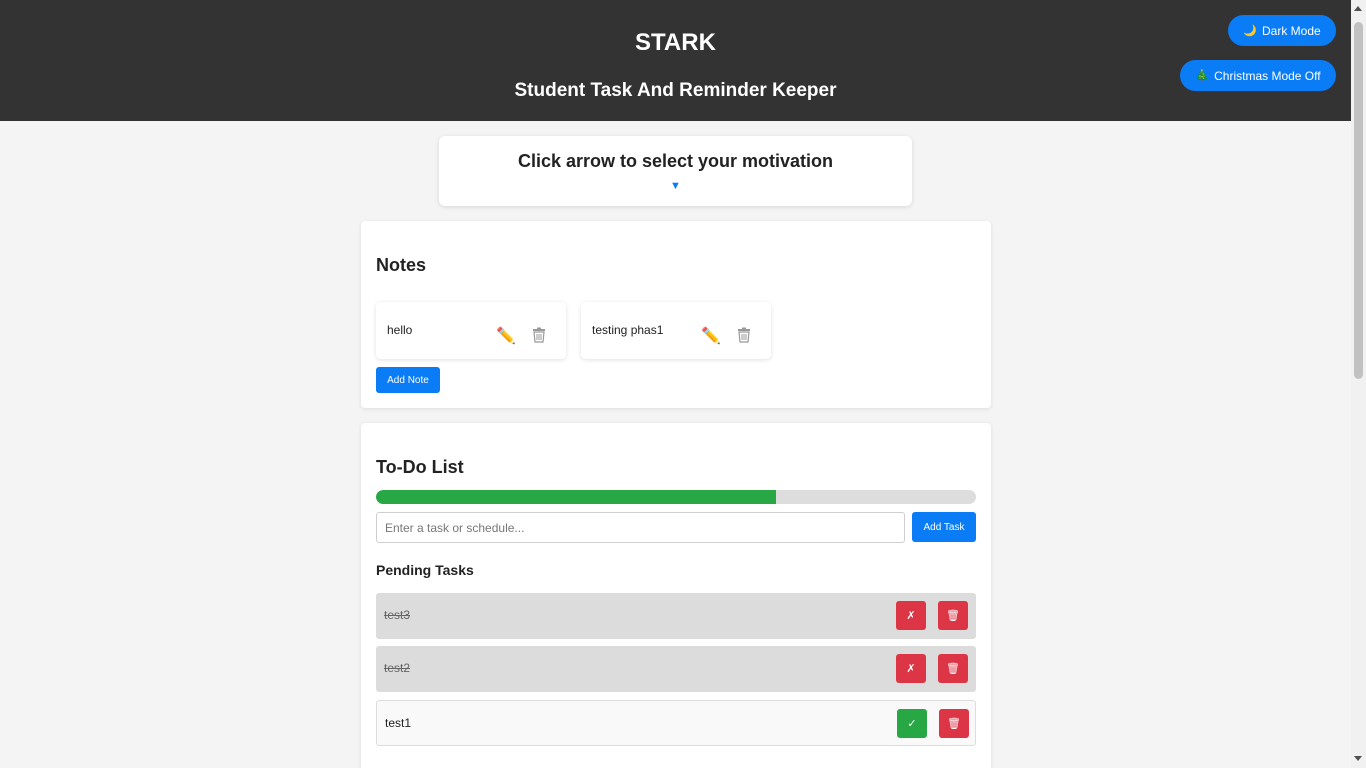  What do you see at coordinates (471, 330) in the screenshot?
I see `note-card: hello ✏️` at bounding box center [471, 330].